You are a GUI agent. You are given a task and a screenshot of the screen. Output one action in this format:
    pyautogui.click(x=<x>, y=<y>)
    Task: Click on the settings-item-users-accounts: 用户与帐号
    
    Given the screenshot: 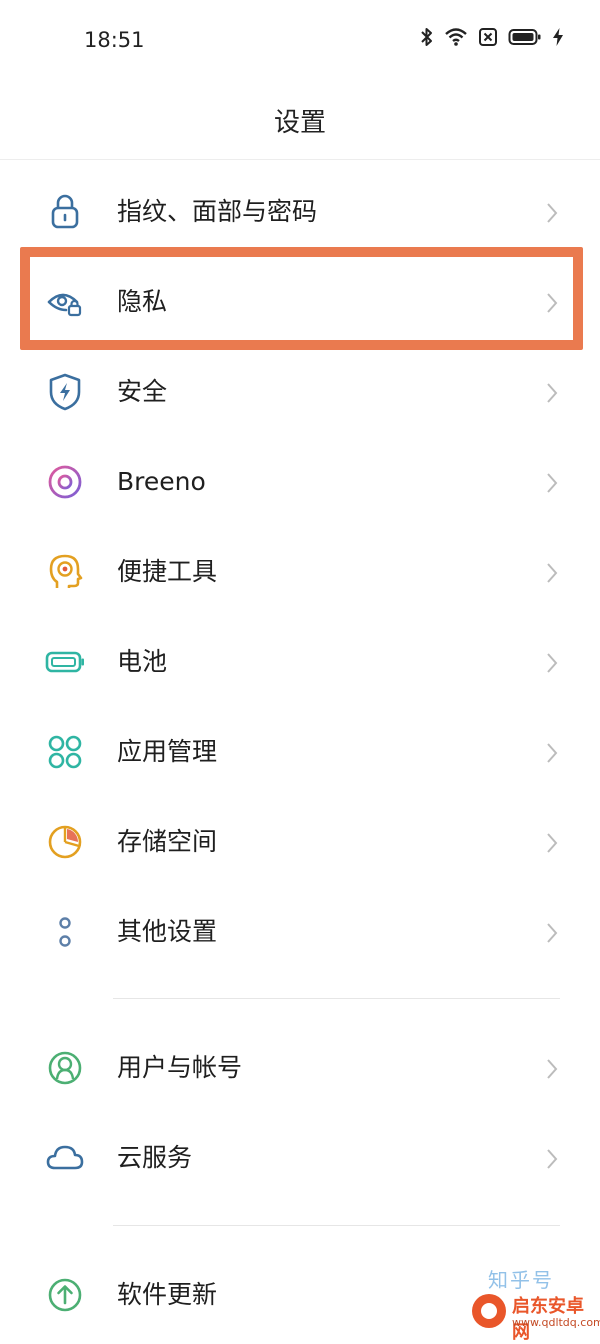 What is the action you would take?
    pyautogui.click(x=300, y=1068)
    